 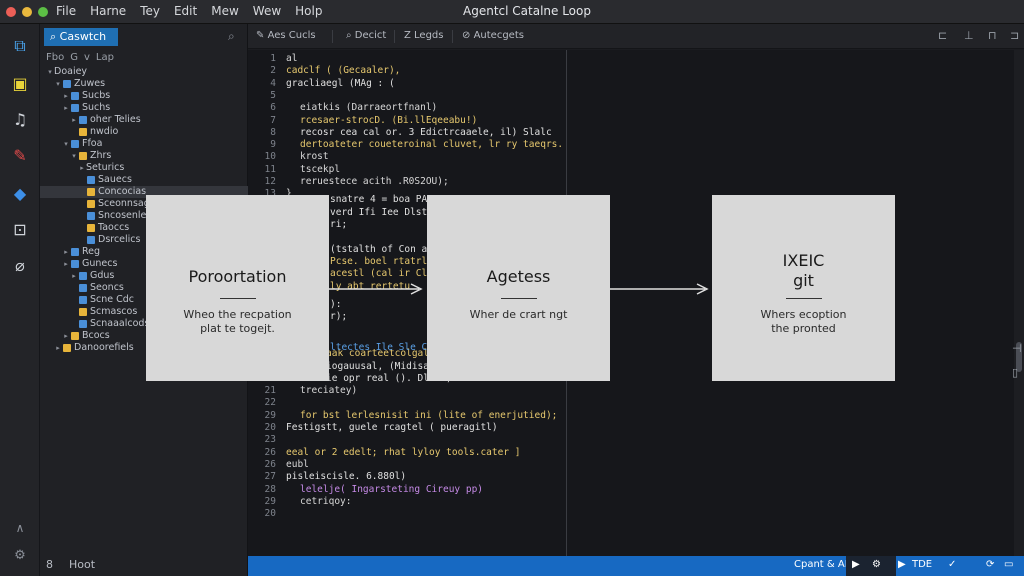 I want to click on tree-item: ▾ Zhrs, so click(x=144, y=156).